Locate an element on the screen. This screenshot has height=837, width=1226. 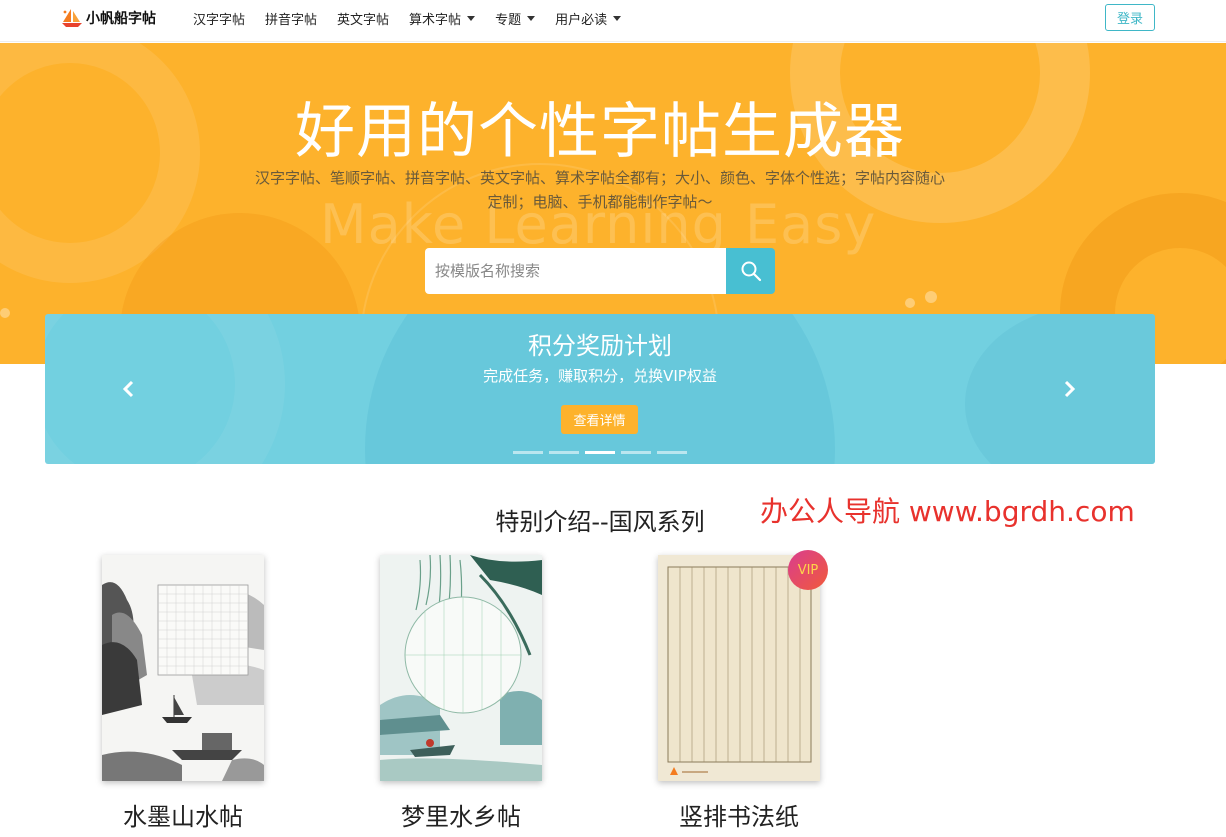
nav-item-label: 拼音字帖 is located at coordinates (291, 20).